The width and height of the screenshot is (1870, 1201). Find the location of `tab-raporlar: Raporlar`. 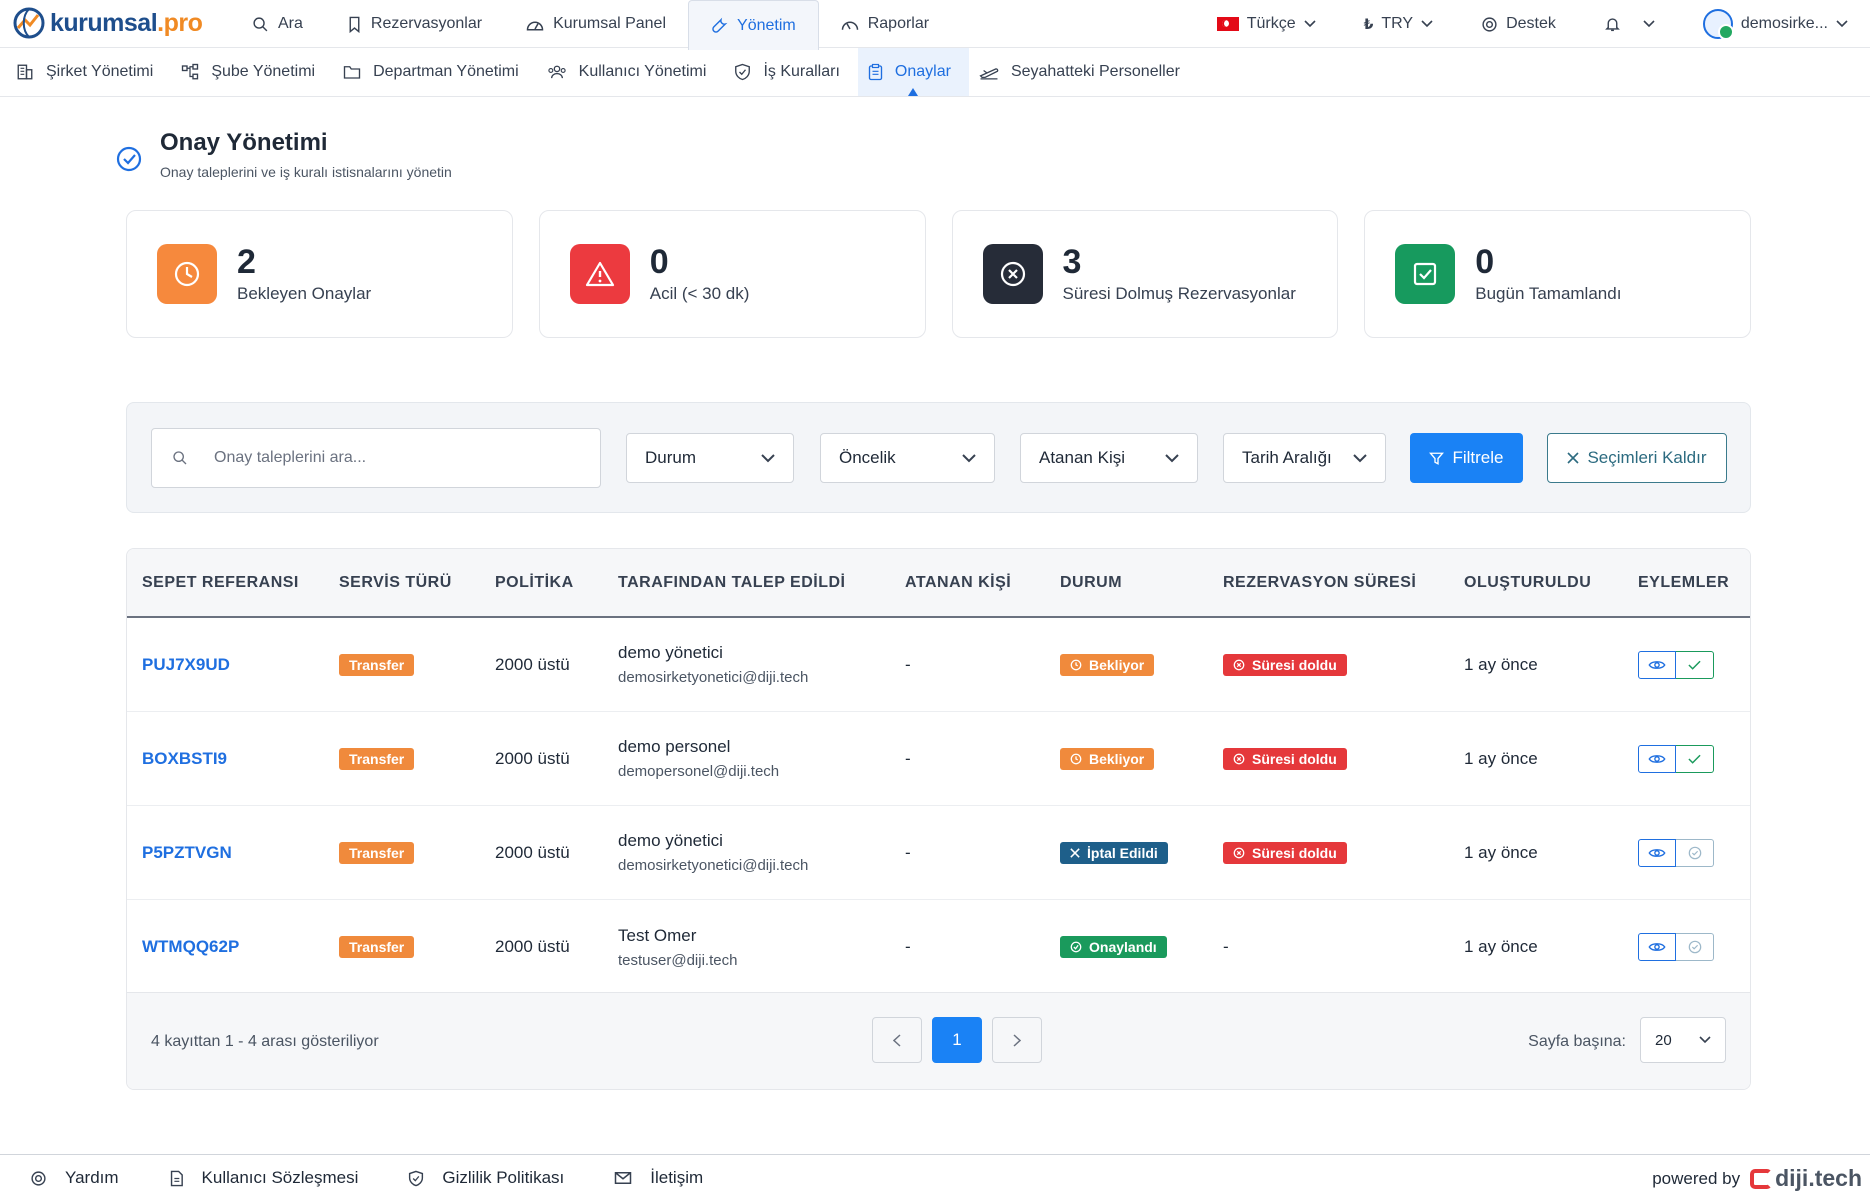

tab-raporlar: Raporlar is located at coordinates (885, 24).